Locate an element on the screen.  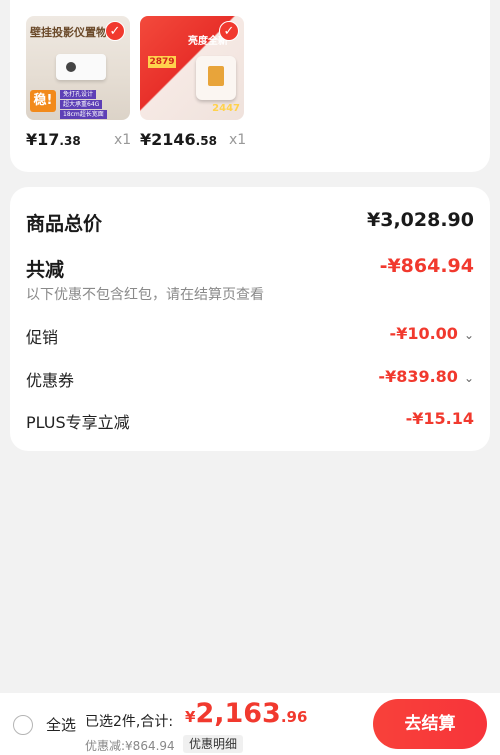
total-value: ¥3,028.90 is located at coordinates (420, 220).